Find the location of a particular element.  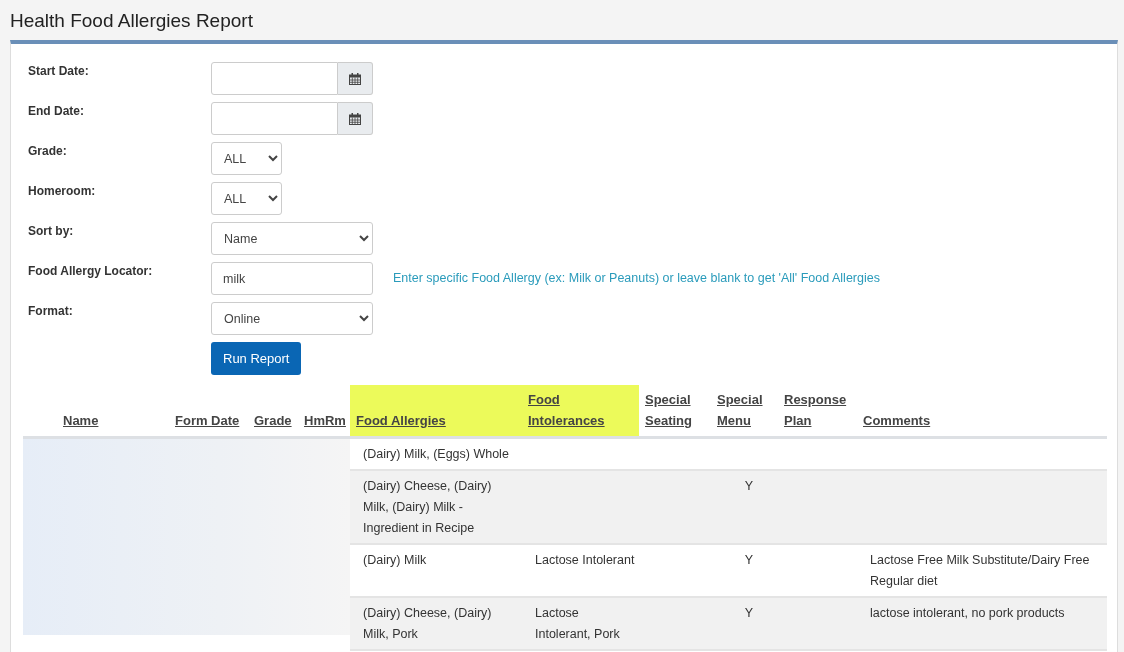

field-label: Sort by: is located at coordinates (51, 230).